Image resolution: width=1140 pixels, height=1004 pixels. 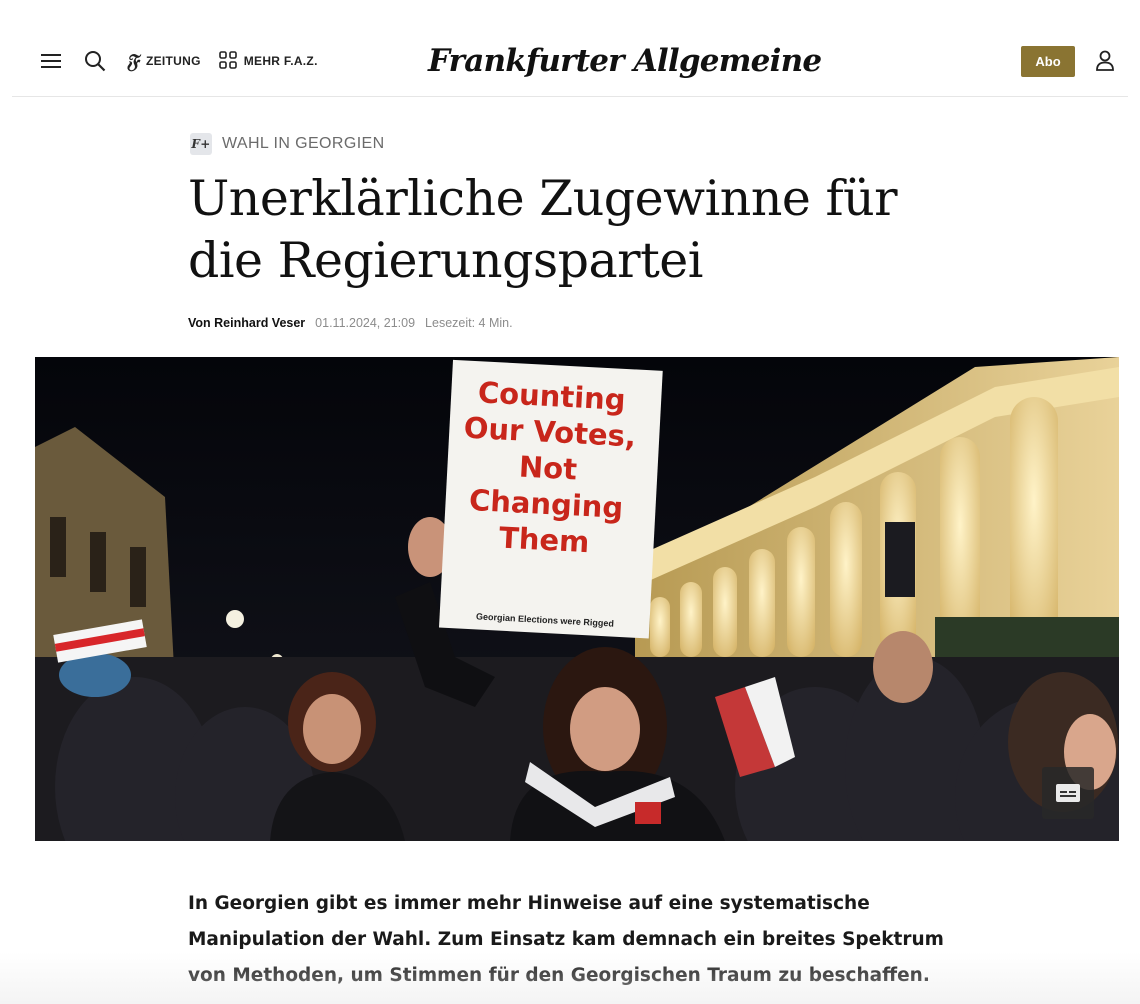 I want to click on faz-f-icon: 𝔉, so click(x=132, y=61).